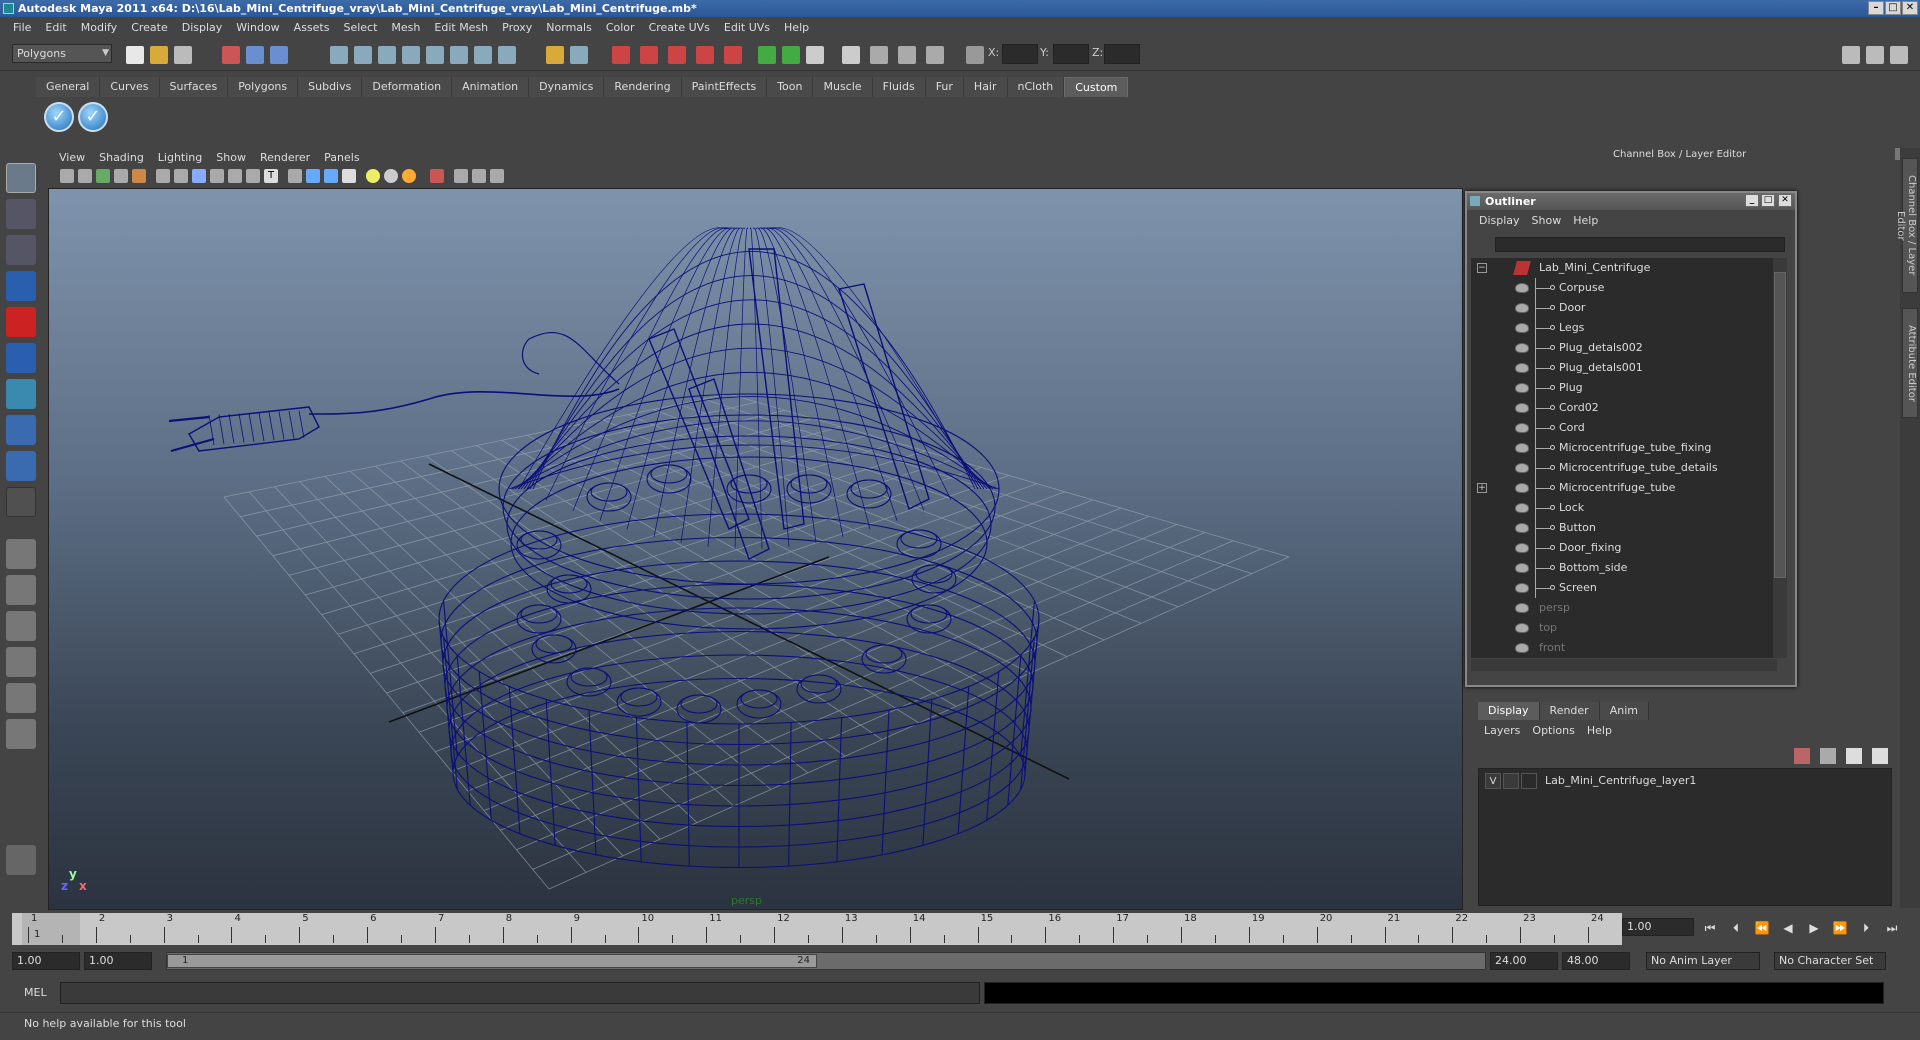  What do you see at coordinates (180, 157) in the screenshot?
I see `viewport-menu-lighting: Lighting` at bounding box center [180, 157].